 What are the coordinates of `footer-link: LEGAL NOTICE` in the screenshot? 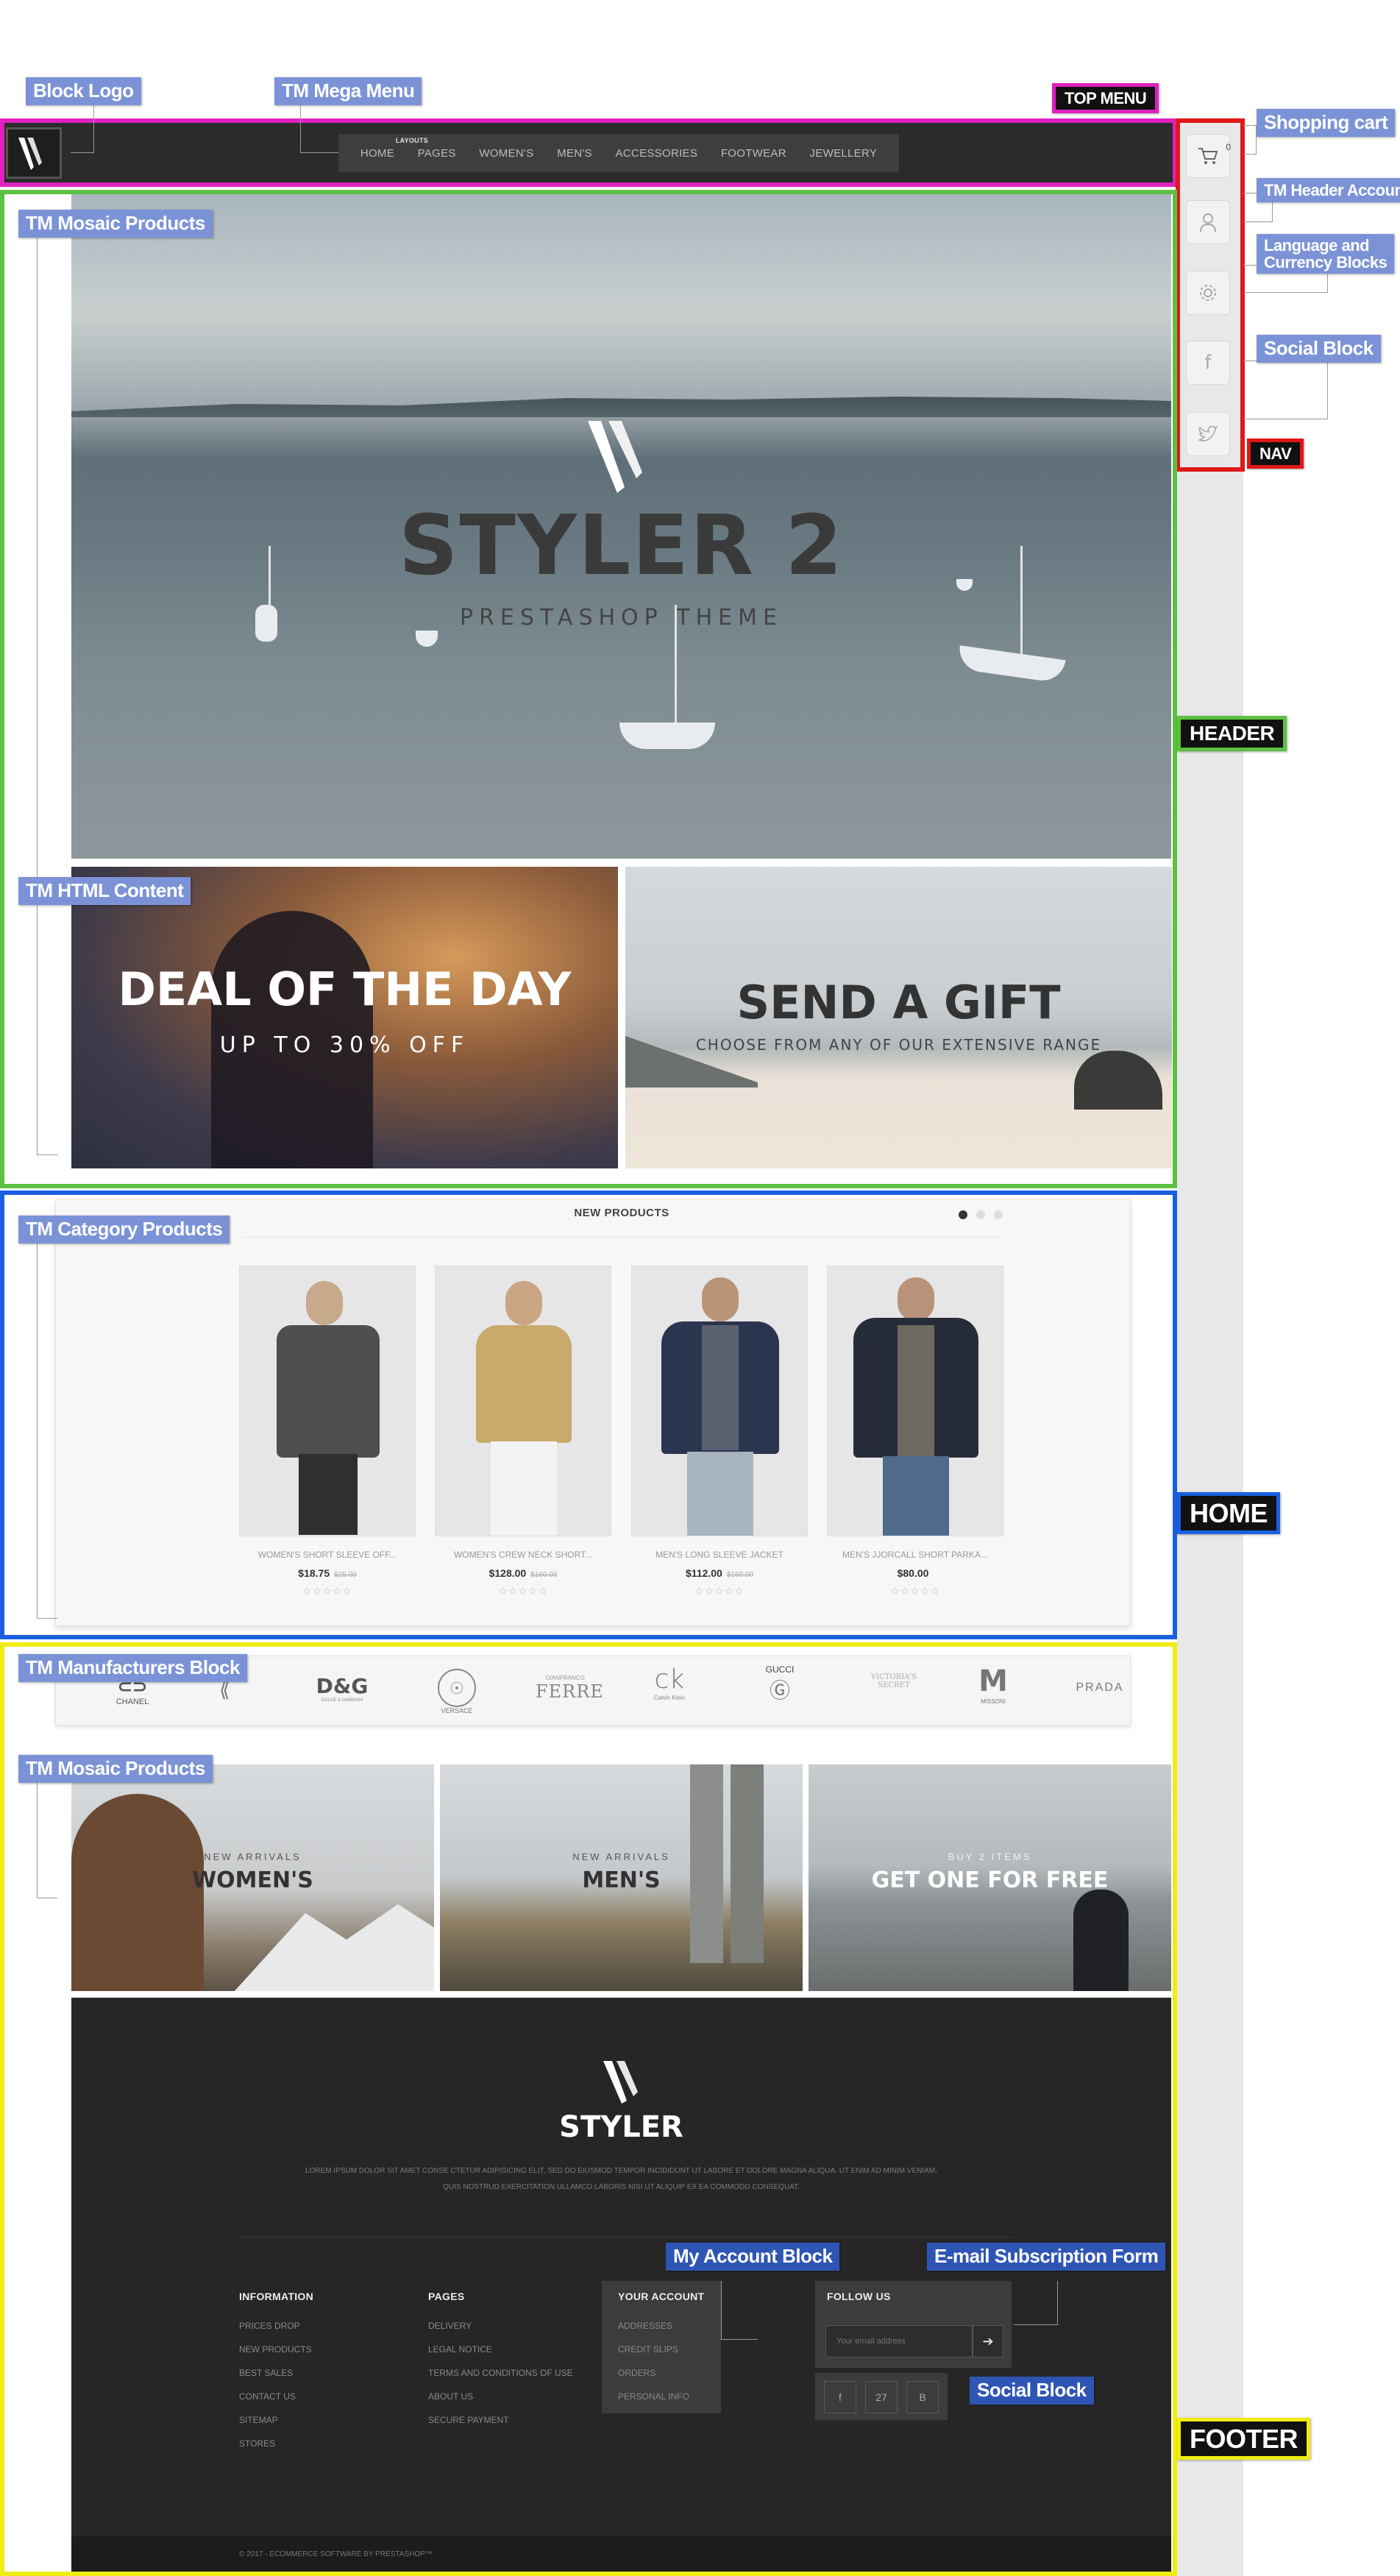 It's located at (460, 2349).